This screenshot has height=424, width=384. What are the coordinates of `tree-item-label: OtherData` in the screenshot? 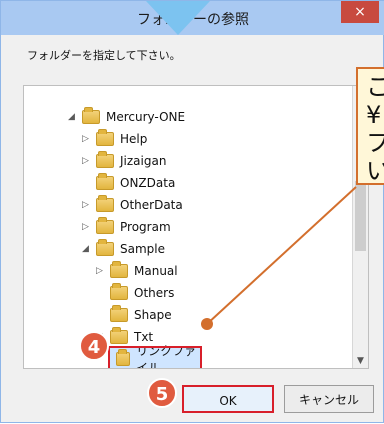 It's located at (151, 205).